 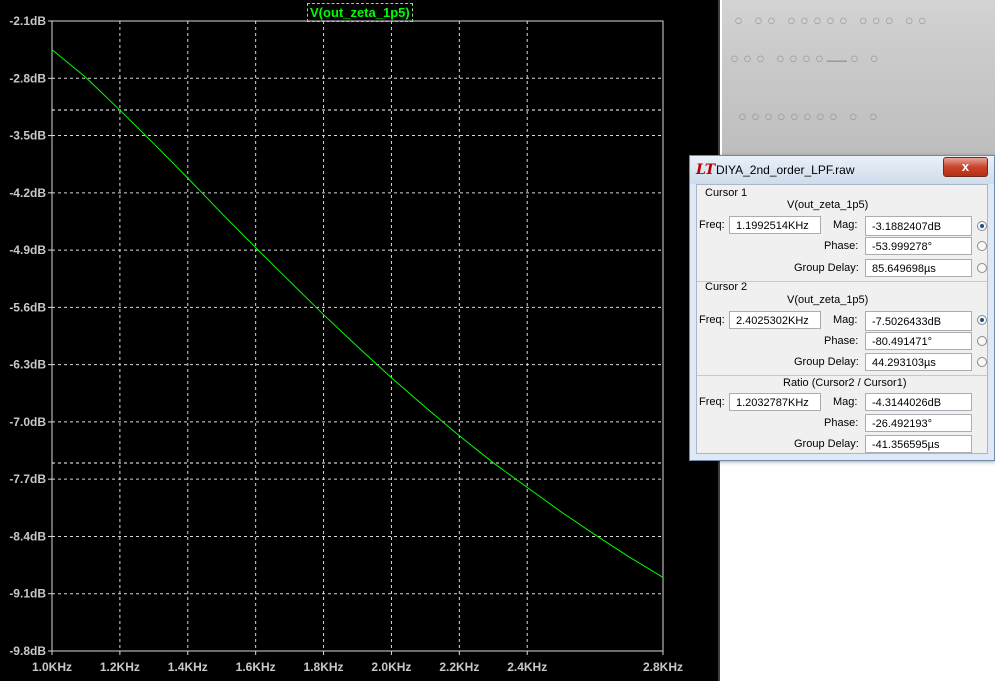 I want to click on y-tick-label: -3.5dB, so click(x=27, y=136).